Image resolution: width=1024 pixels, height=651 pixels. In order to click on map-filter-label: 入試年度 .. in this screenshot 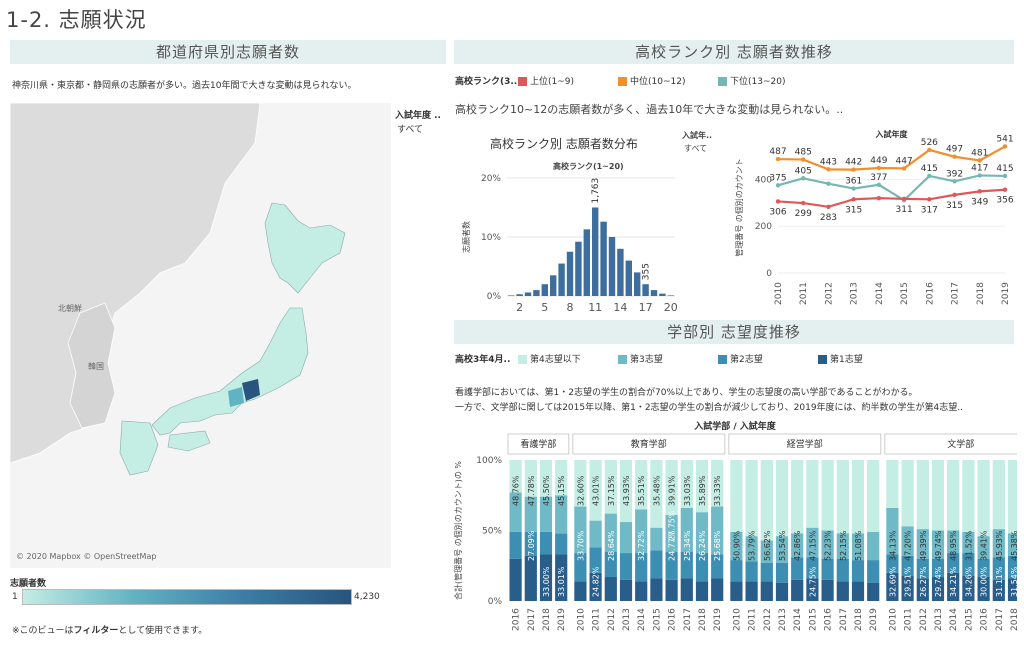, I will do `click(418, 114)`.